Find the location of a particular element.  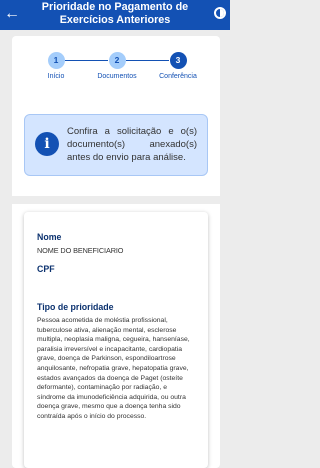

step-documentos: 2 Documentos is located at coordinates (117, 66).